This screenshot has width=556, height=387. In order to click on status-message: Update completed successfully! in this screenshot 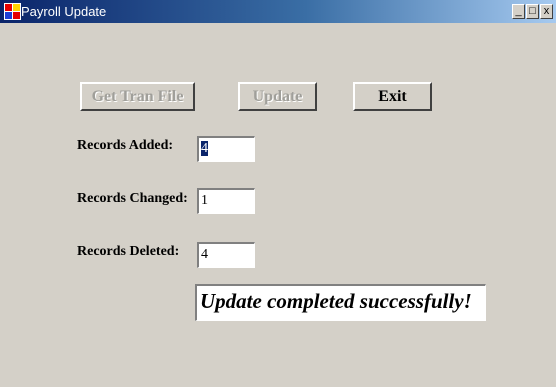, I will do `click(336, 301)`.